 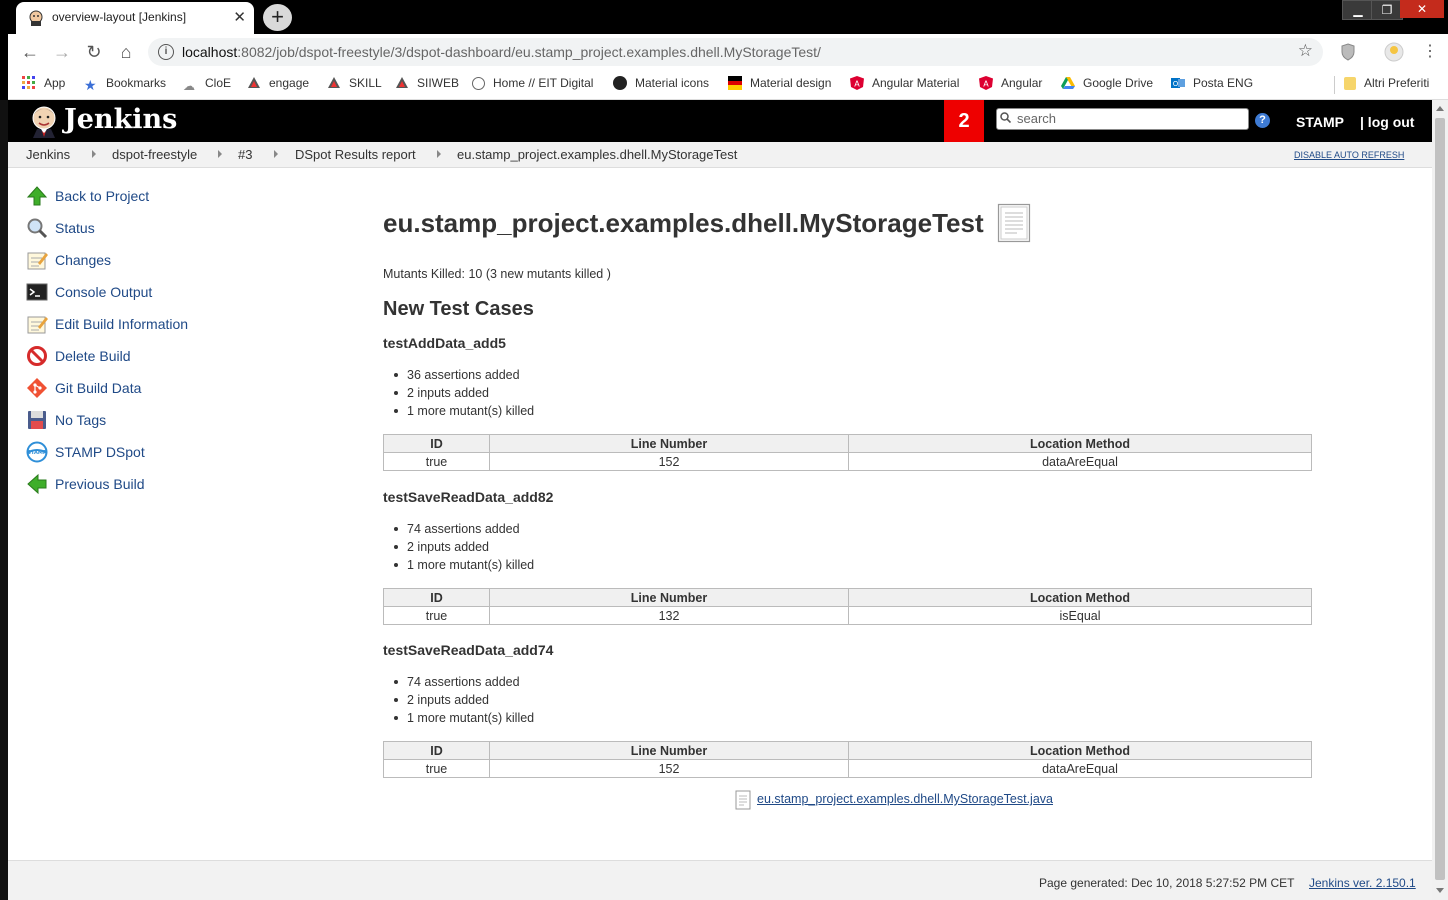 What do you see at coordinates (30, 52) in the screenshot?
I see `back-arrow-icon: ←` at bounding box center [30, 52].